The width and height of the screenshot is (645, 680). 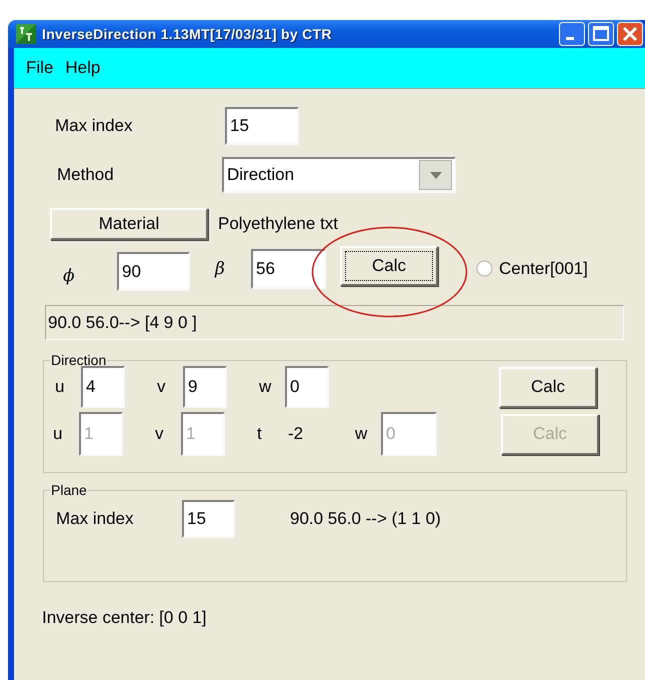 I want to click on maximize-button, so click(x=601, y=34).